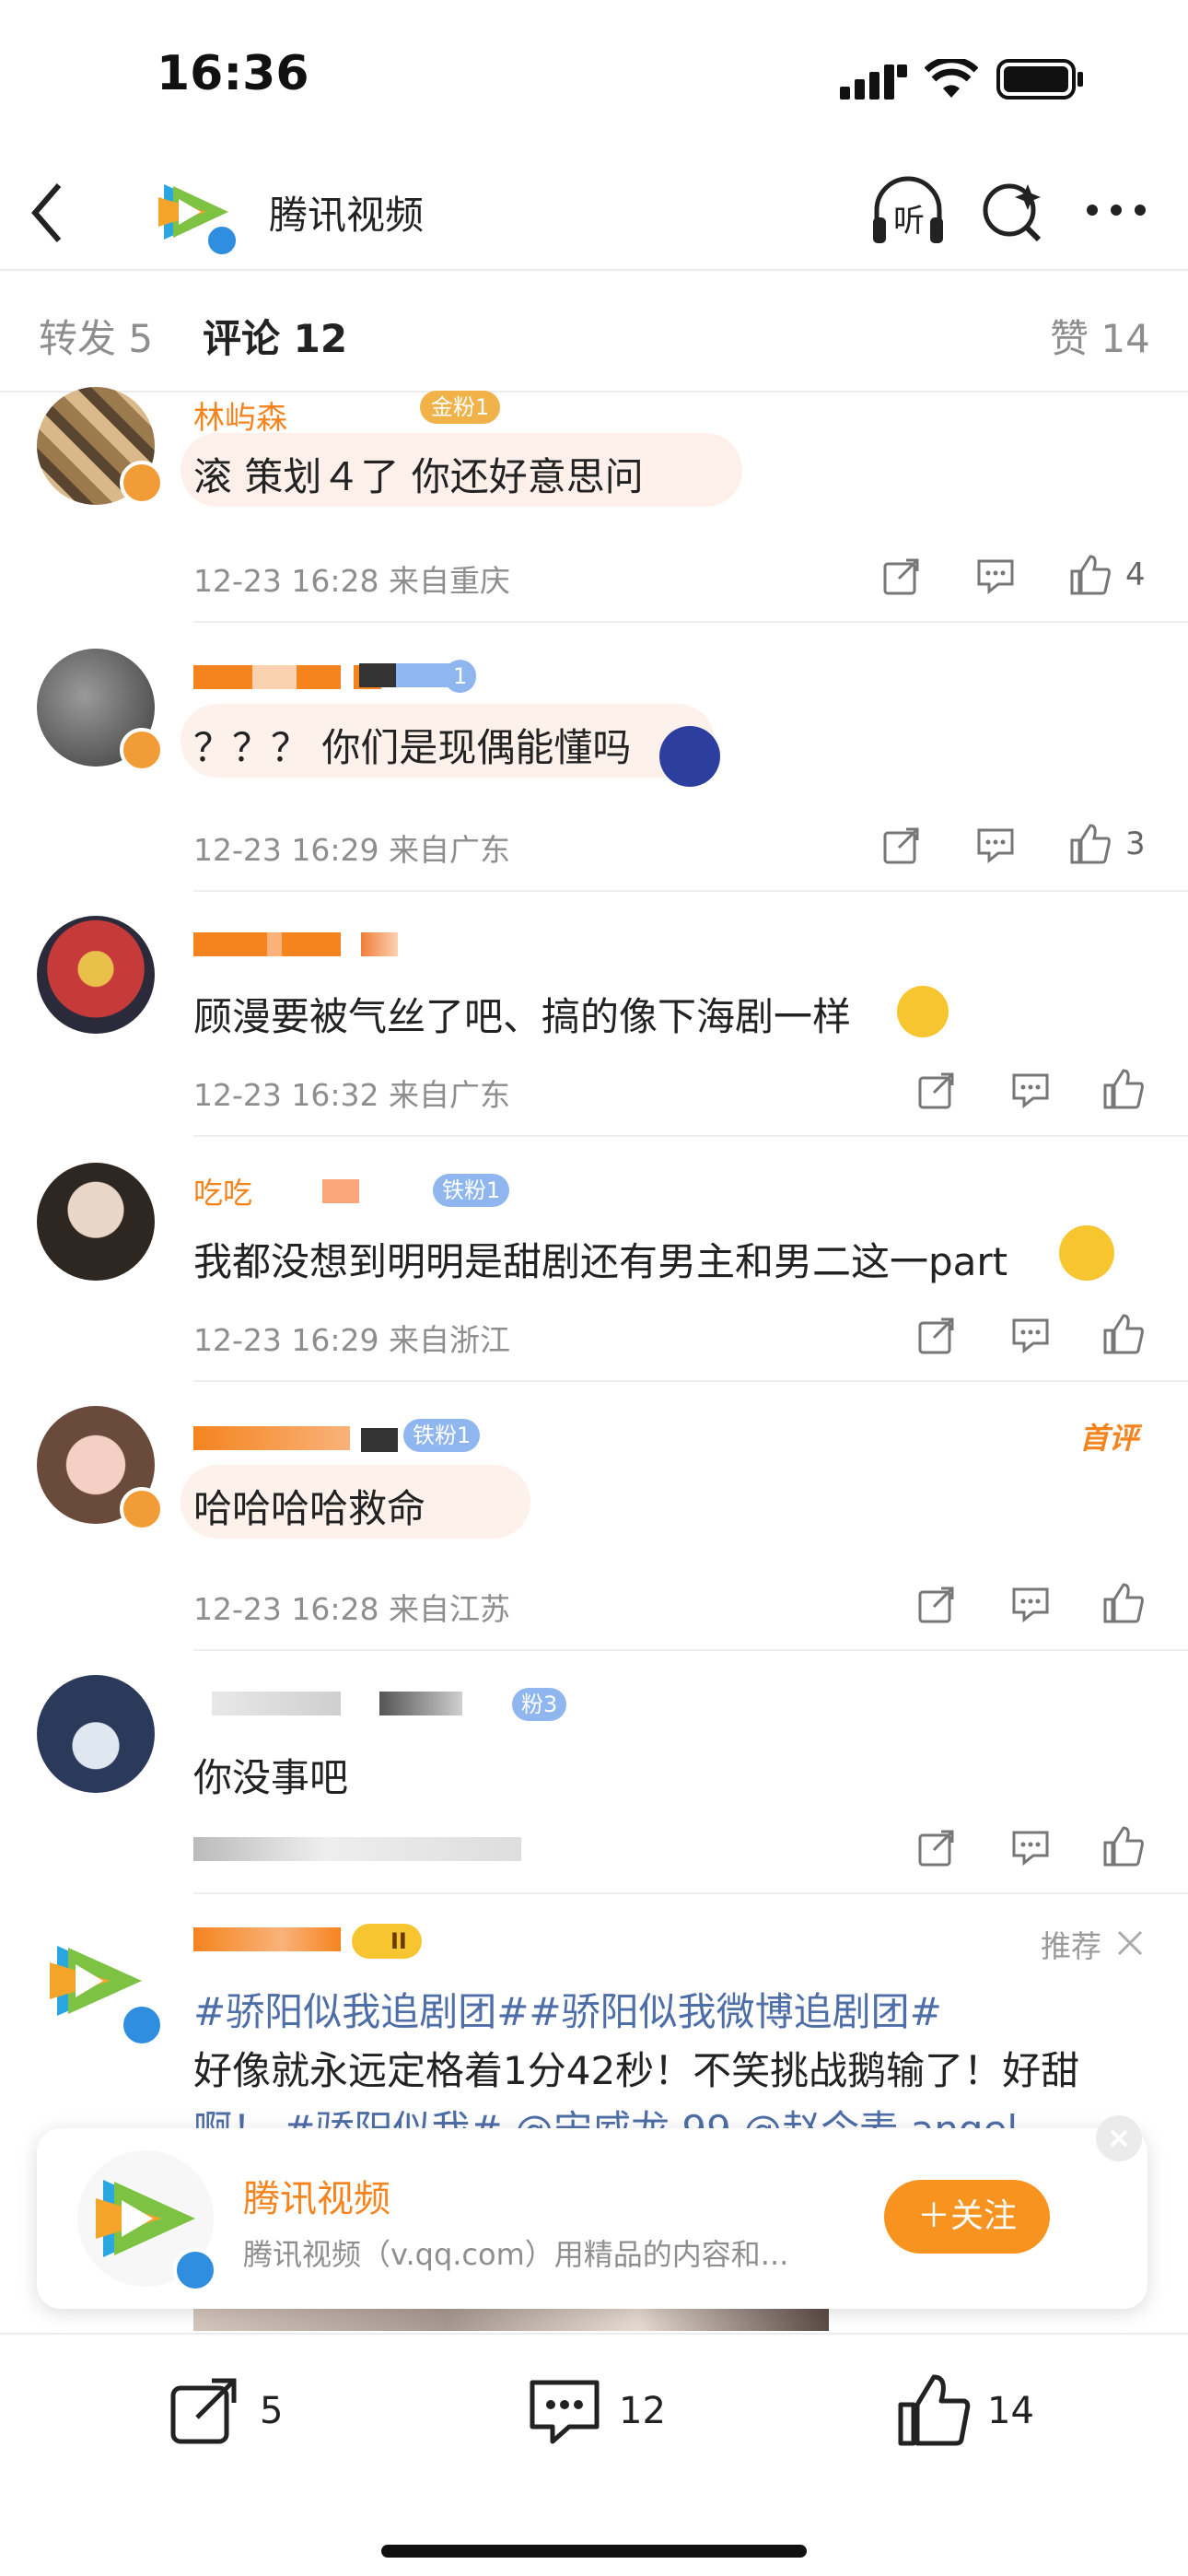 The image size is (1188, 2576). I want to click on battery-icon, so click(1040, 81).